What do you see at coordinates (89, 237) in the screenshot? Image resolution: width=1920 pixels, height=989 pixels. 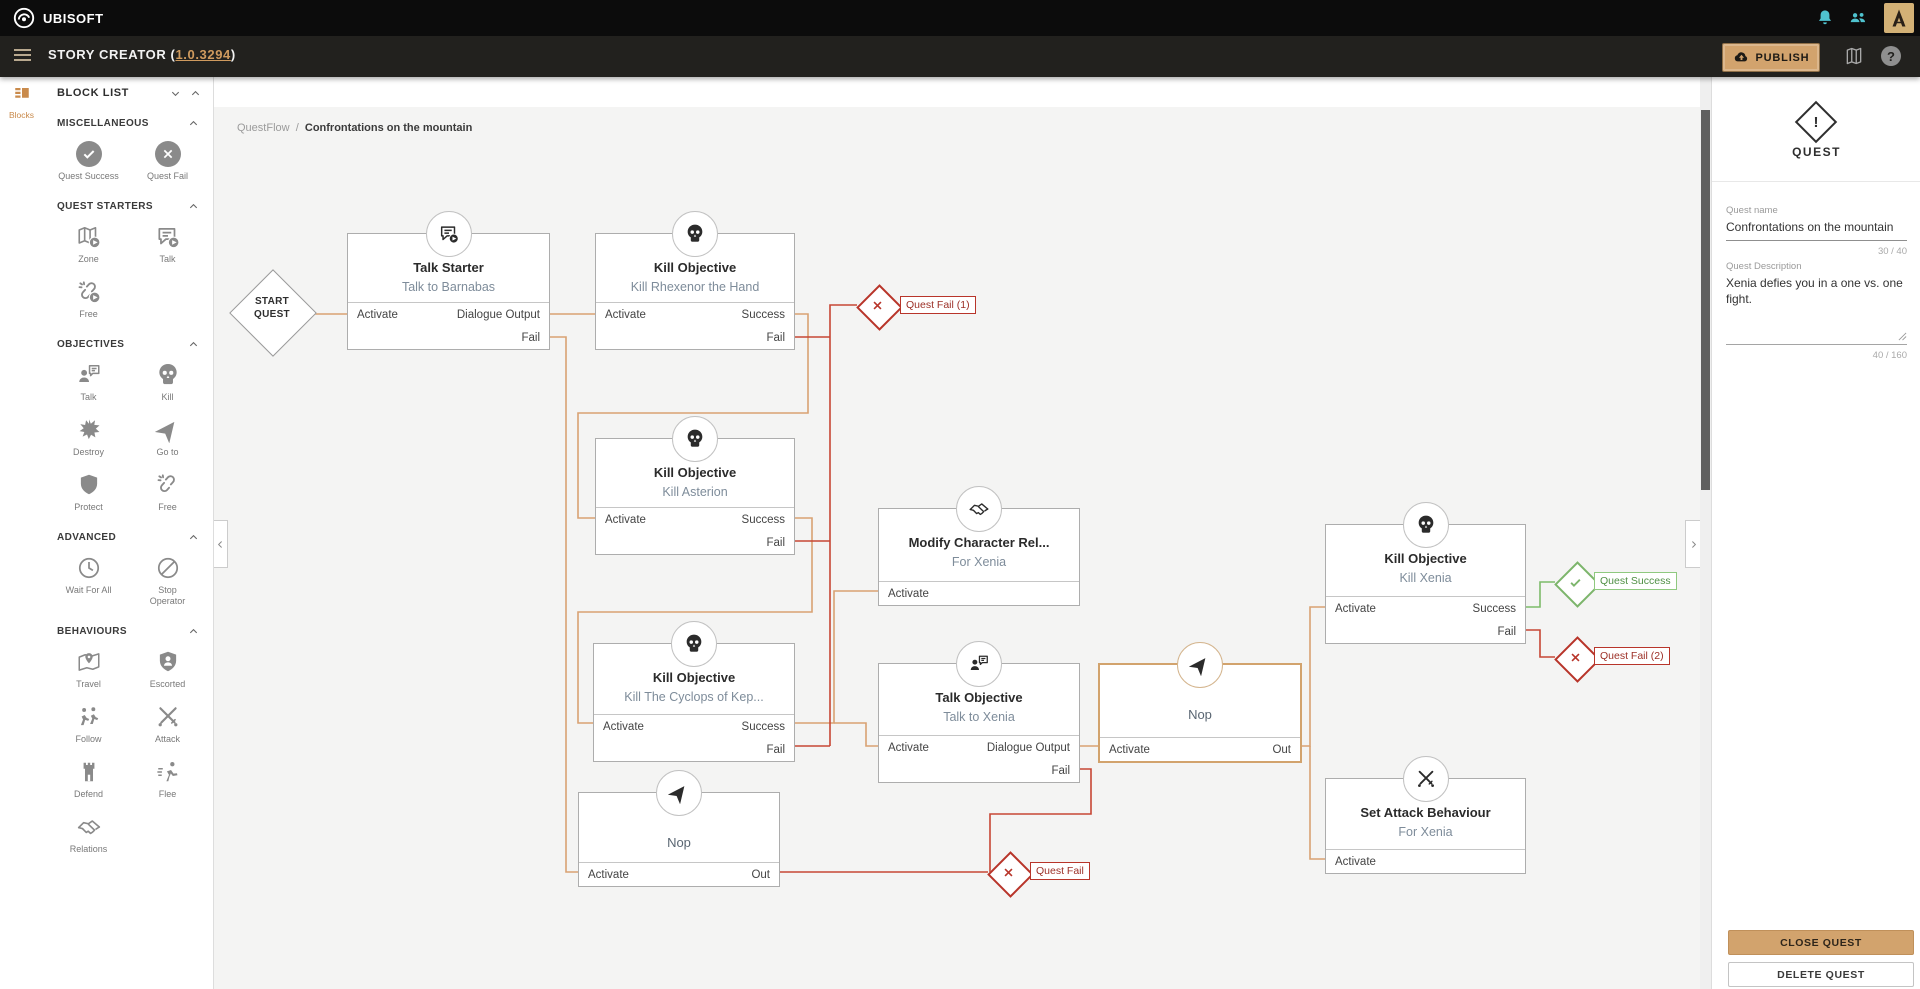 I see `zone-icon` at bounding box center [89, 237].